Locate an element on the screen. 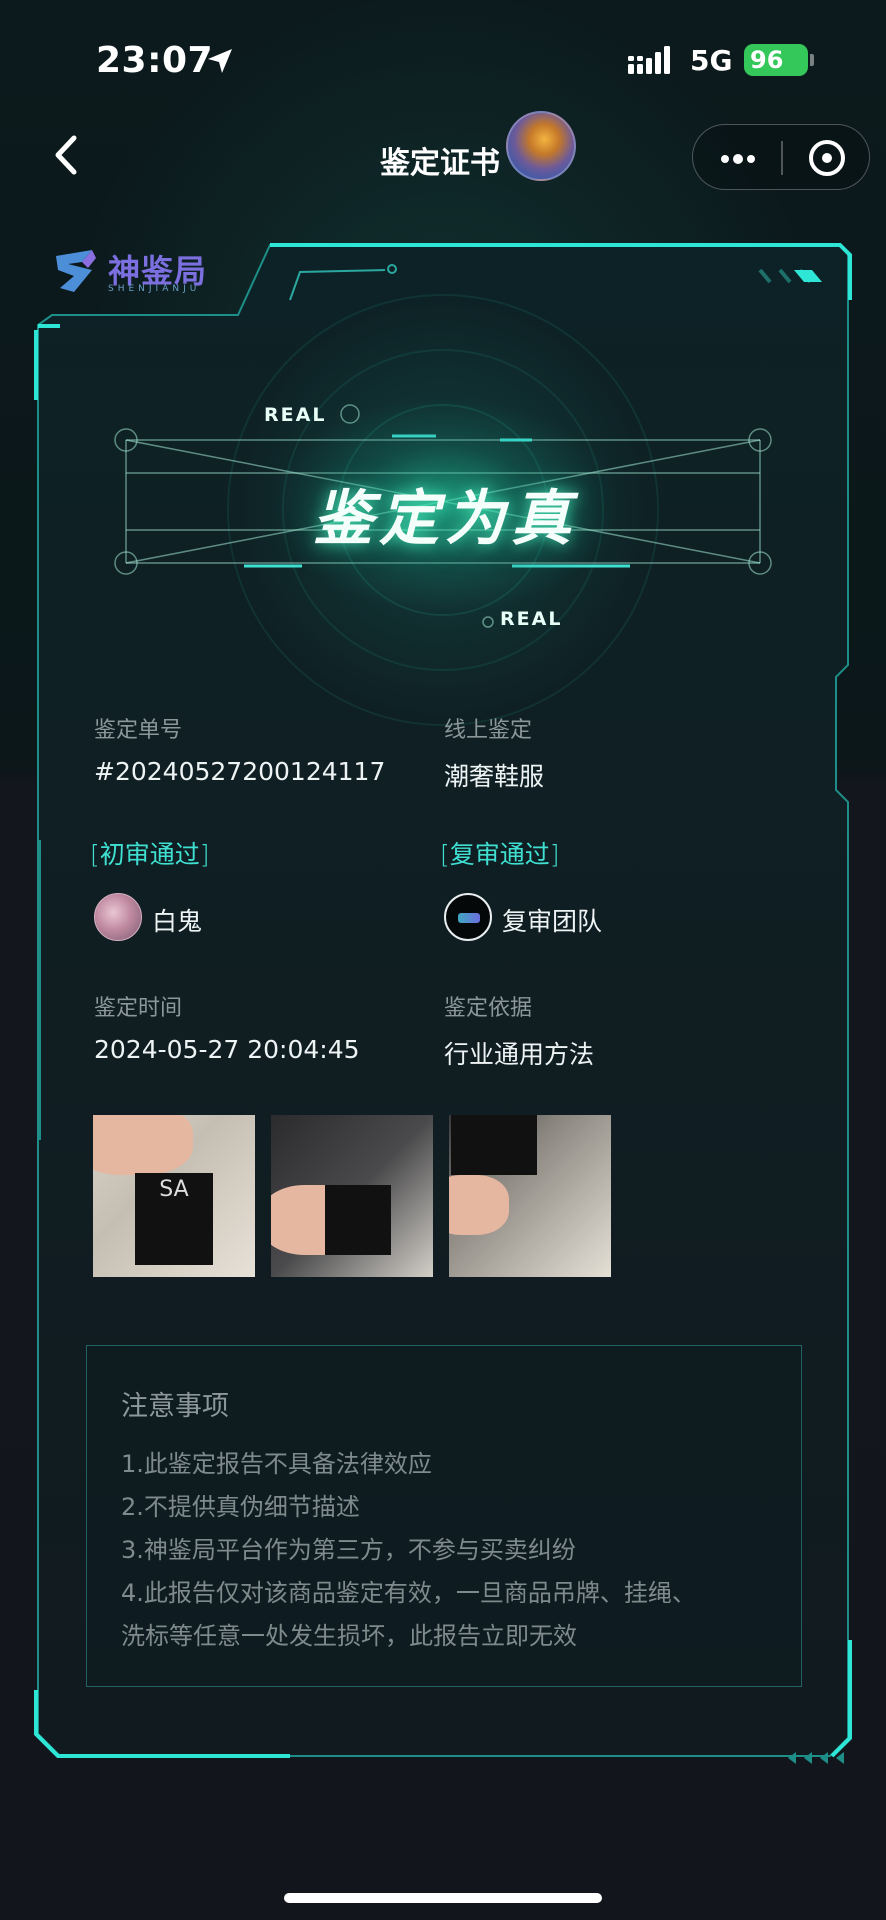 The width and height of the screenshot is (886, 1920). target-dot is located at coordinates (827, 158).